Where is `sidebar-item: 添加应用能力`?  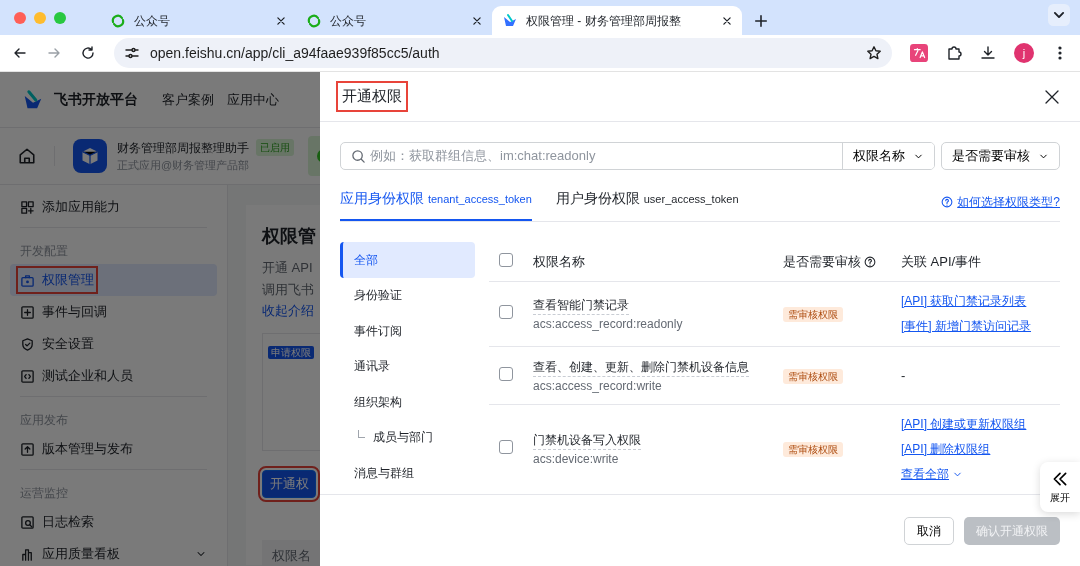
sidebar-item: 添加应用能力 is located at coordinates (113, 207).